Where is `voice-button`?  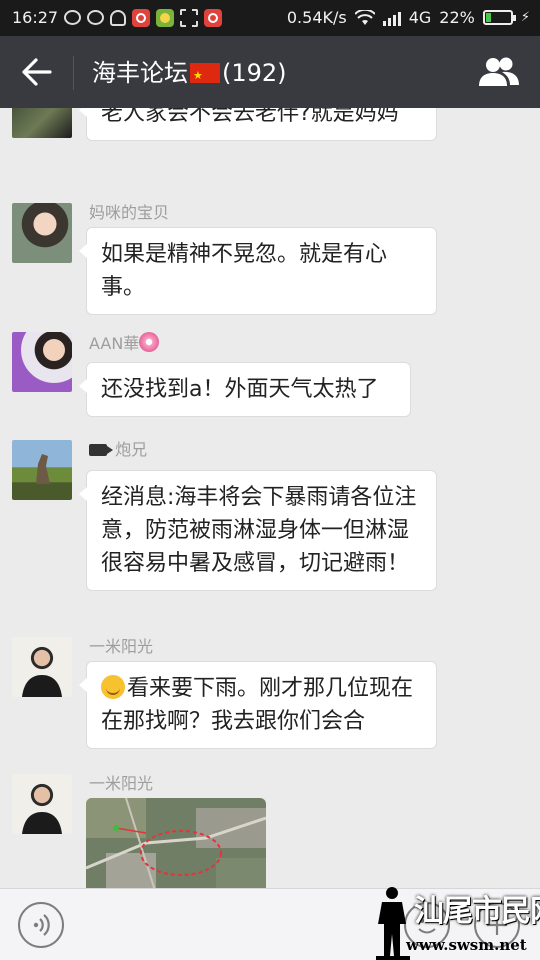 voice-button is located at coordinates (41, 925).